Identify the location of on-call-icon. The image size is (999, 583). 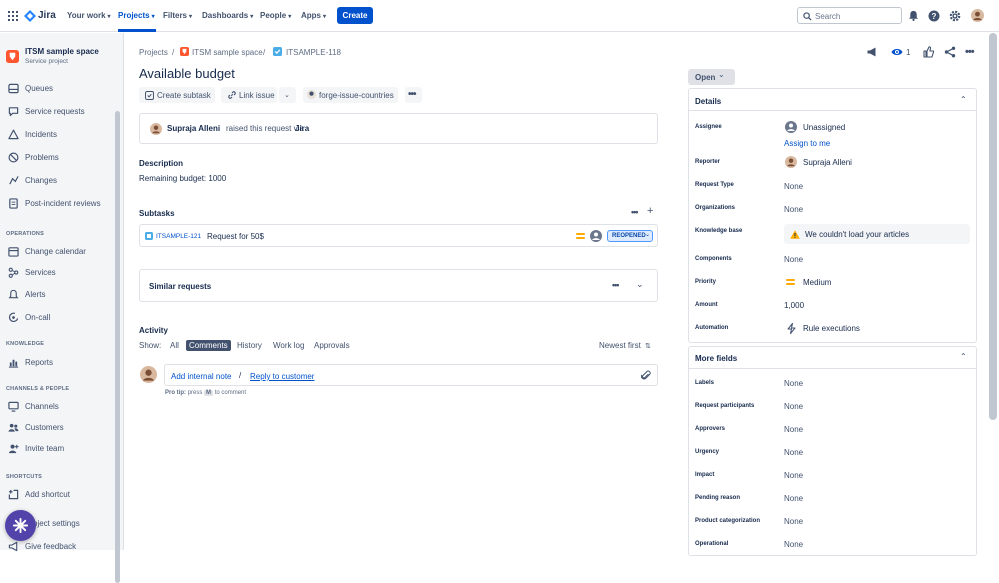
(13, 317).